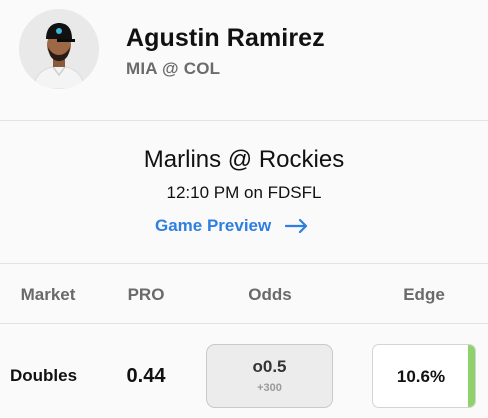 The height and width of the screenshot is (418, 488). I want to click on player-avatar, so click(59, 49).